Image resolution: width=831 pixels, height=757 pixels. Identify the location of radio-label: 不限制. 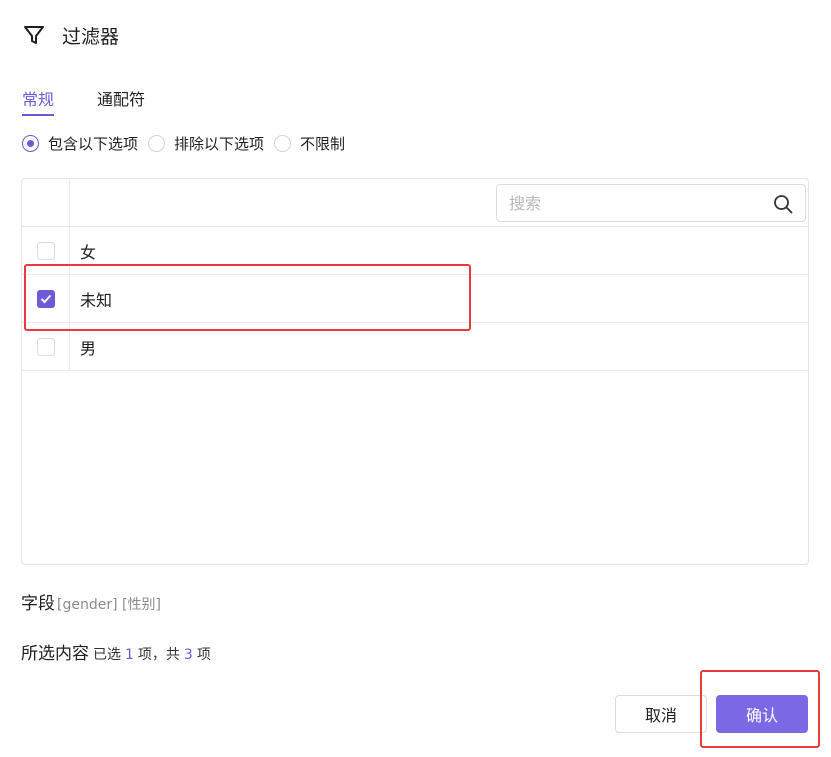
(323, 144).